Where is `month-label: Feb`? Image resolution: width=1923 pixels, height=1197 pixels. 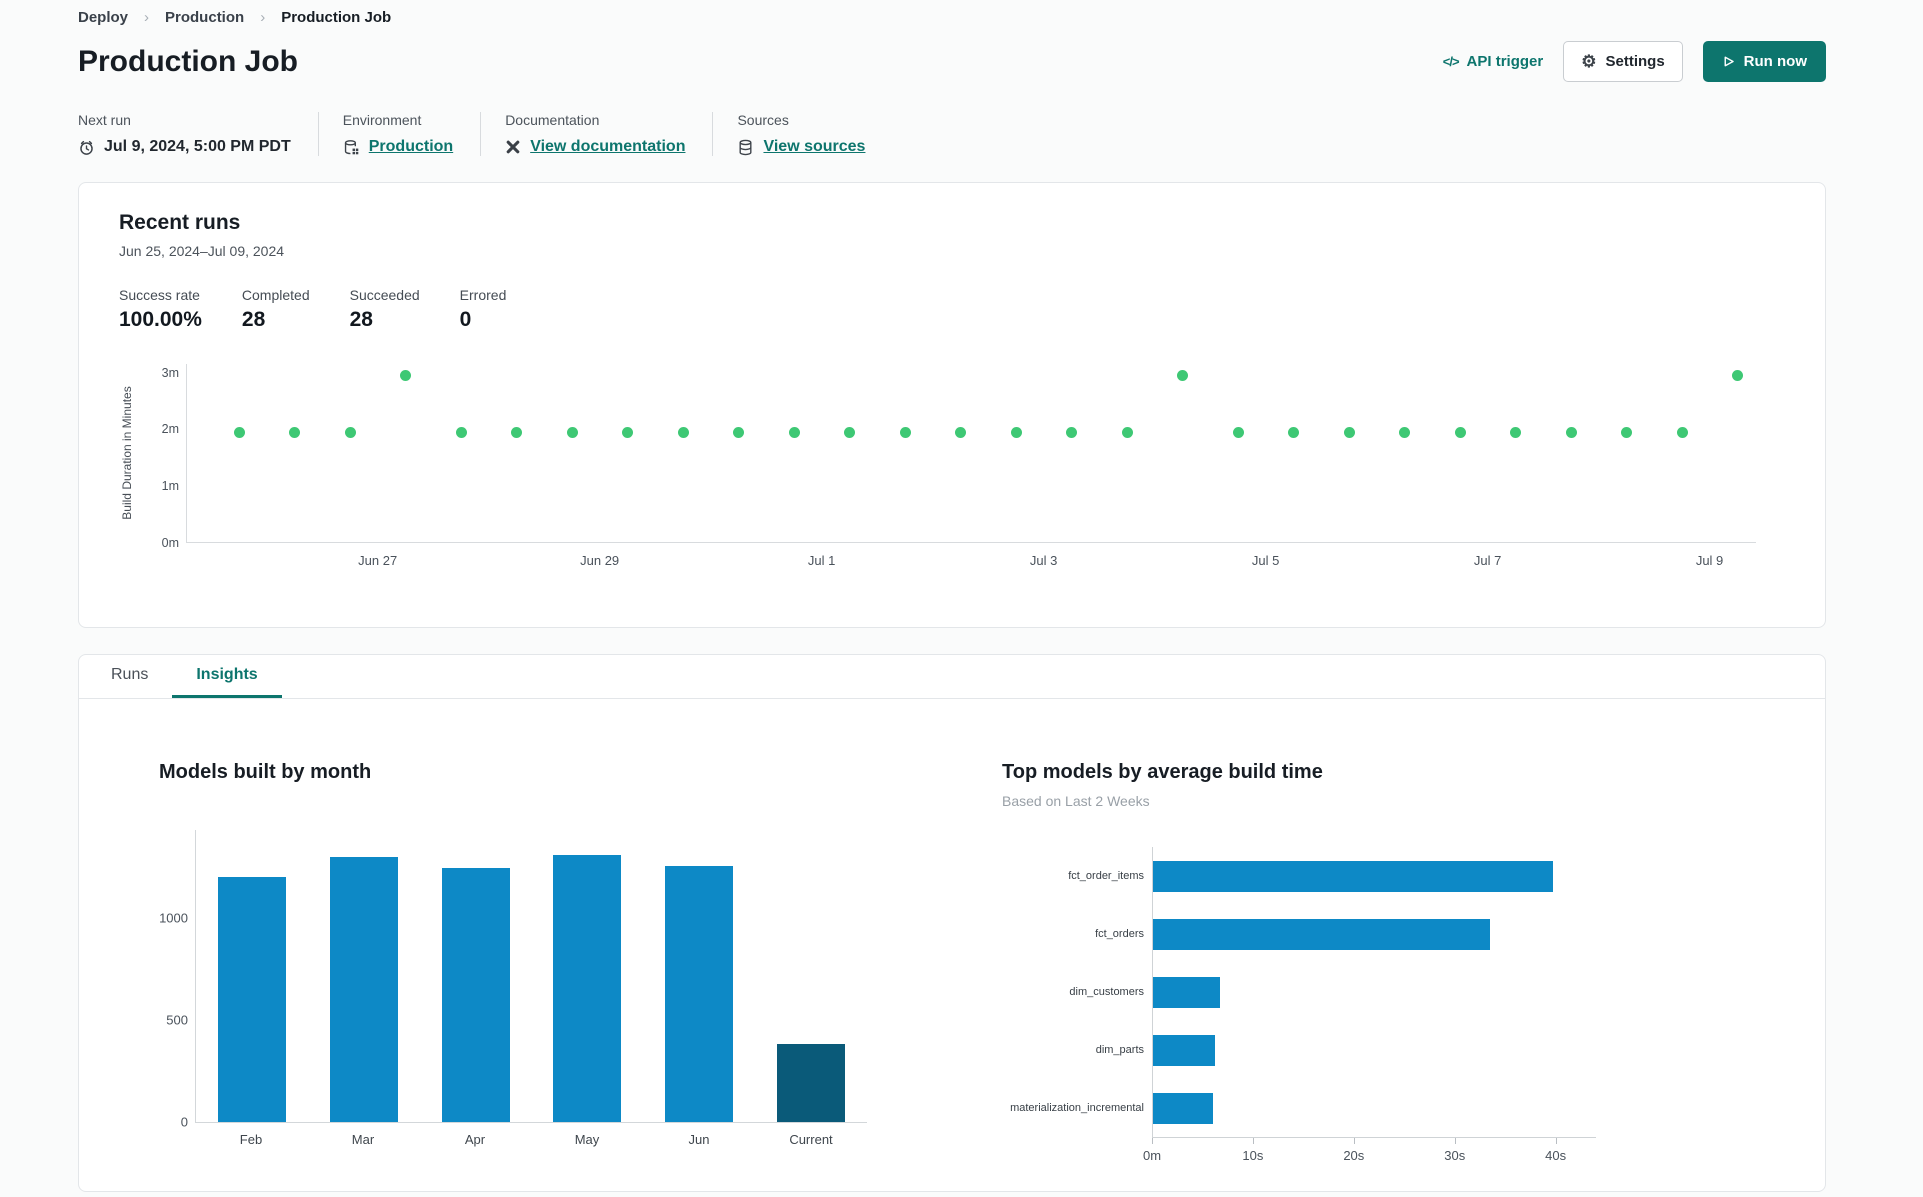
month-label: Feb is located at coordinates (251, 1139).